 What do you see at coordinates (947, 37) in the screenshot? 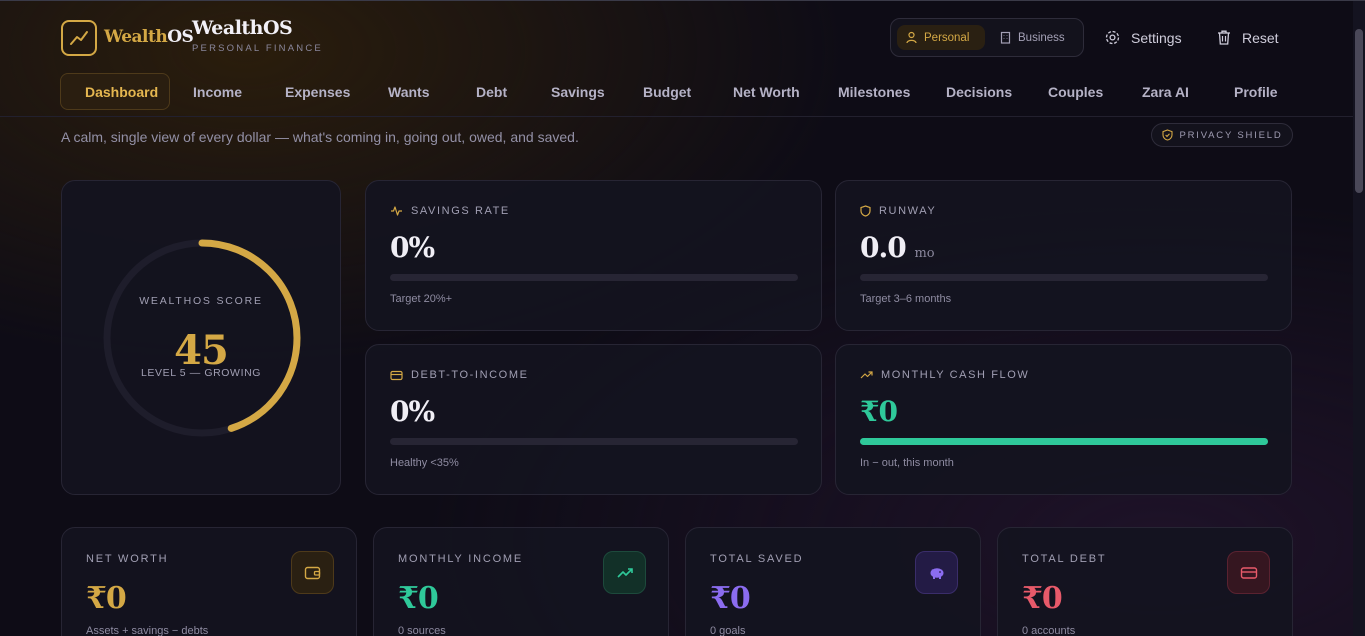
I see `mode-personal-label: Personal` at bounding box center [947, 37].